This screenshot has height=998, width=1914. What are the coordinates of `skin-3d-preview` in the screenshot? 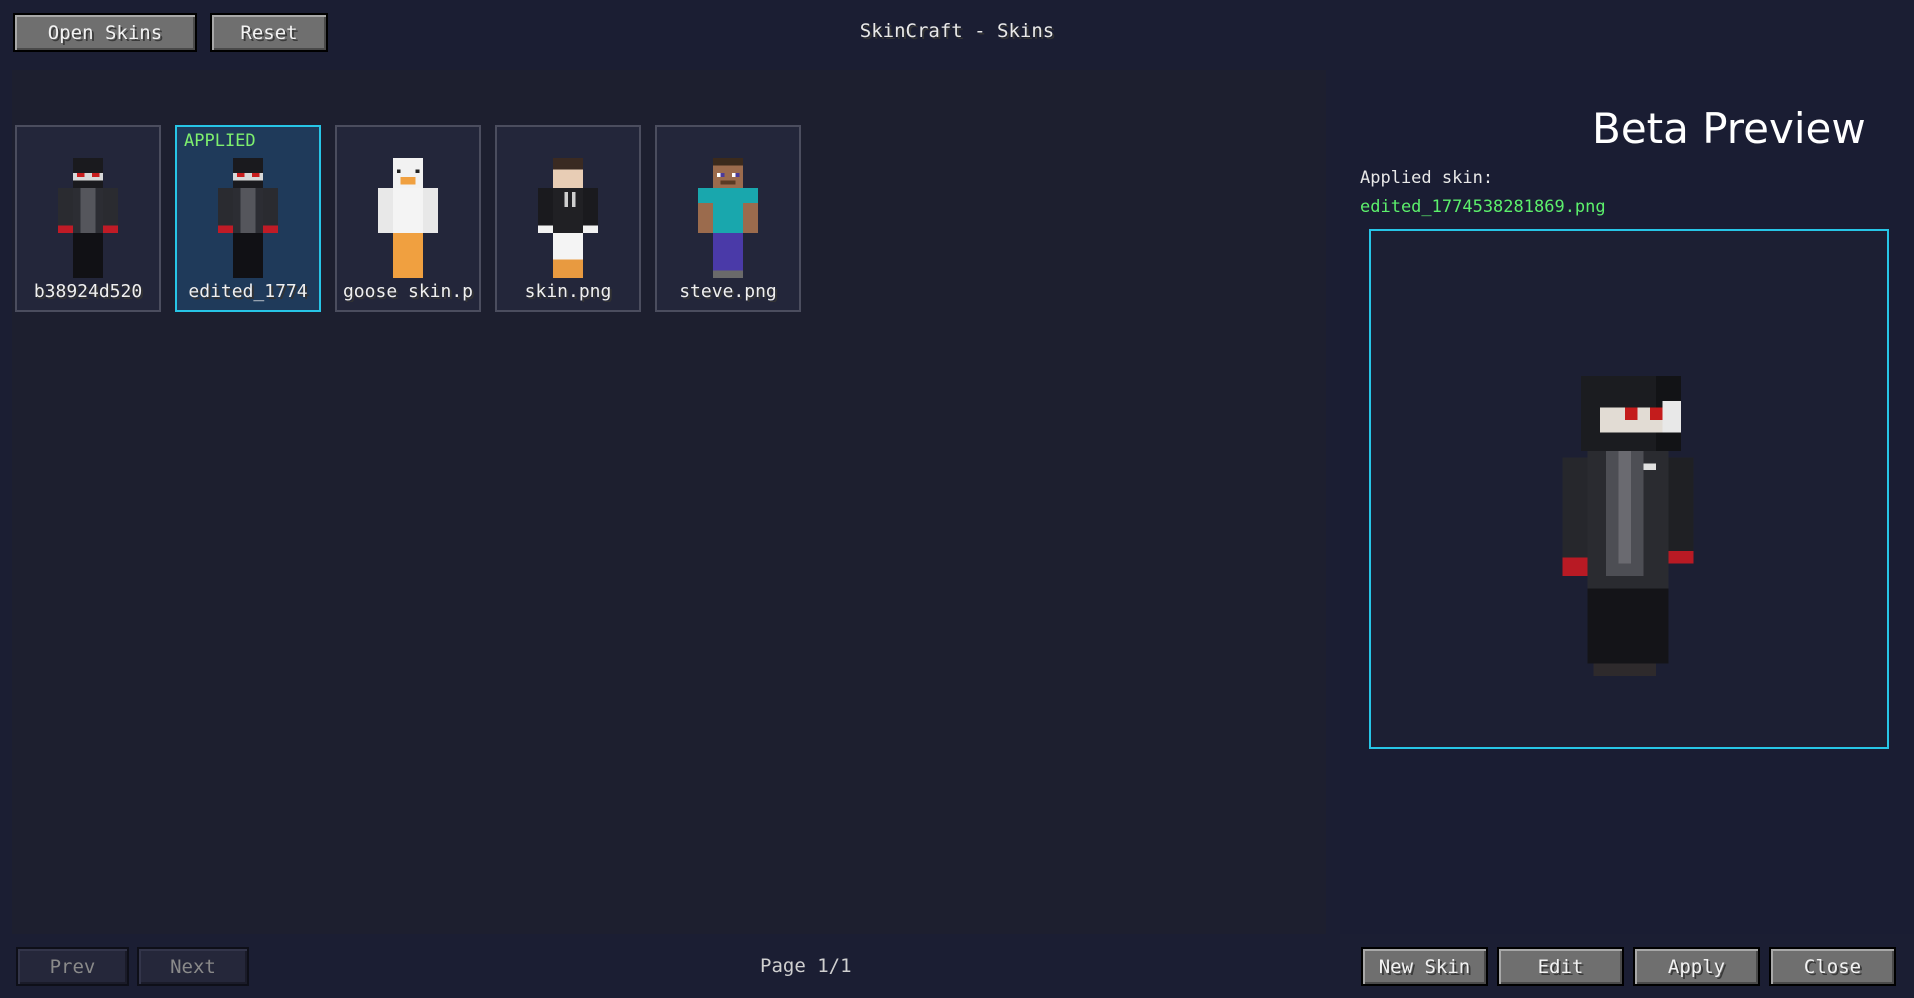 It's located at (1629, 489).